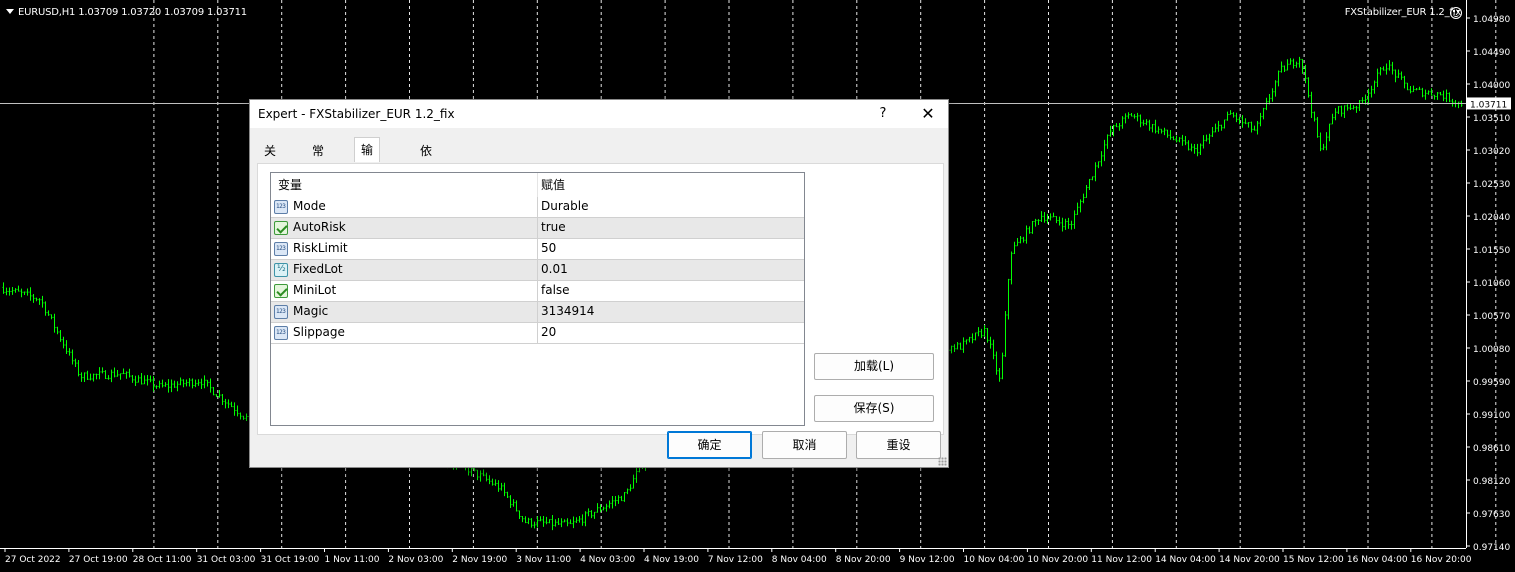  Describe the element at coordinates (1491, 185) in the screenshot. I see `price-tick-label: 1.02530` at that location.